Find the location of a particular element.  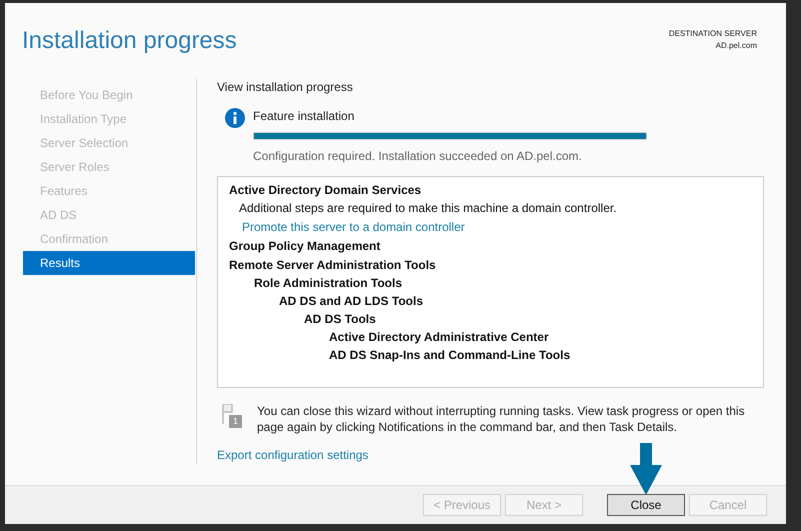

sidebar-item: Features is located at coordinates (109, 191).